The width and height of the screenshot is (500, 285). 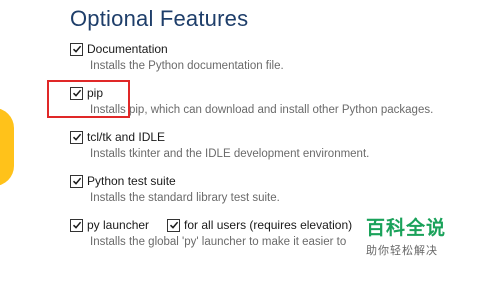 What do you see at coordinates (131, 181) in the screenshot?
I see `test-suite-label: Python test suite` at bounding box center [131, 181].